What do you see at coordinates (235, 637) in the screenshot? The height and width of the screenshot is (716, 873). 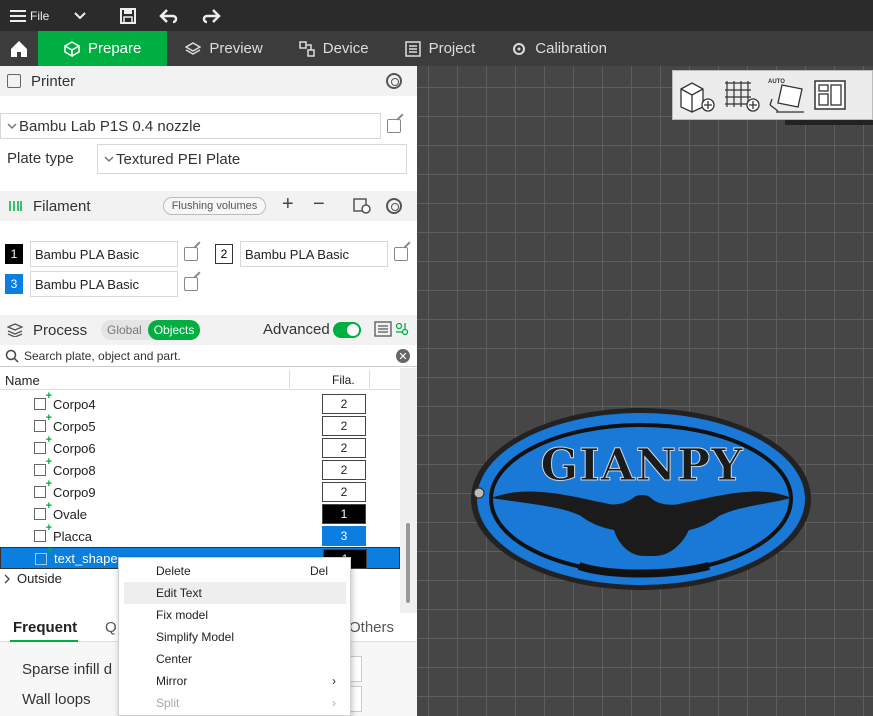 I see `menu-item-simplify-model: Simplify Model` at bounding box center [235, 637].